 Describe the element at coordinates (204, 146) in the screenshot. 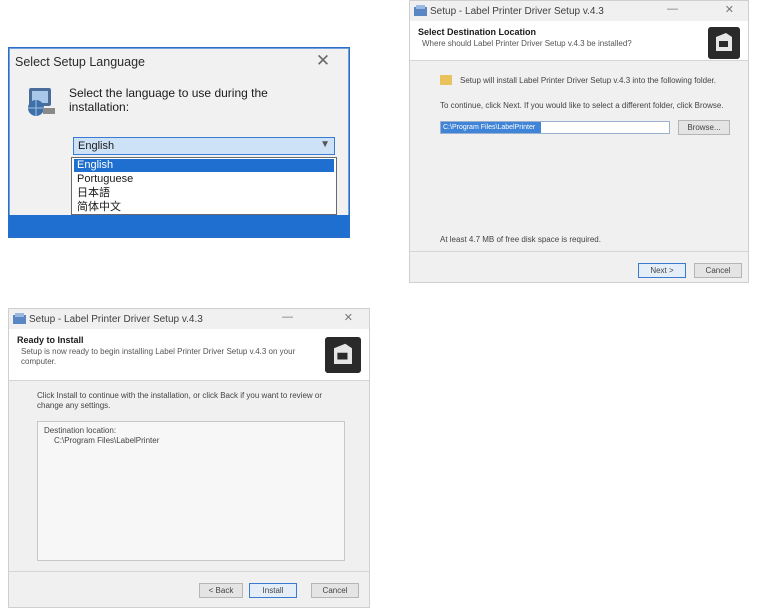

I see `language-select: English ▼` at that location.